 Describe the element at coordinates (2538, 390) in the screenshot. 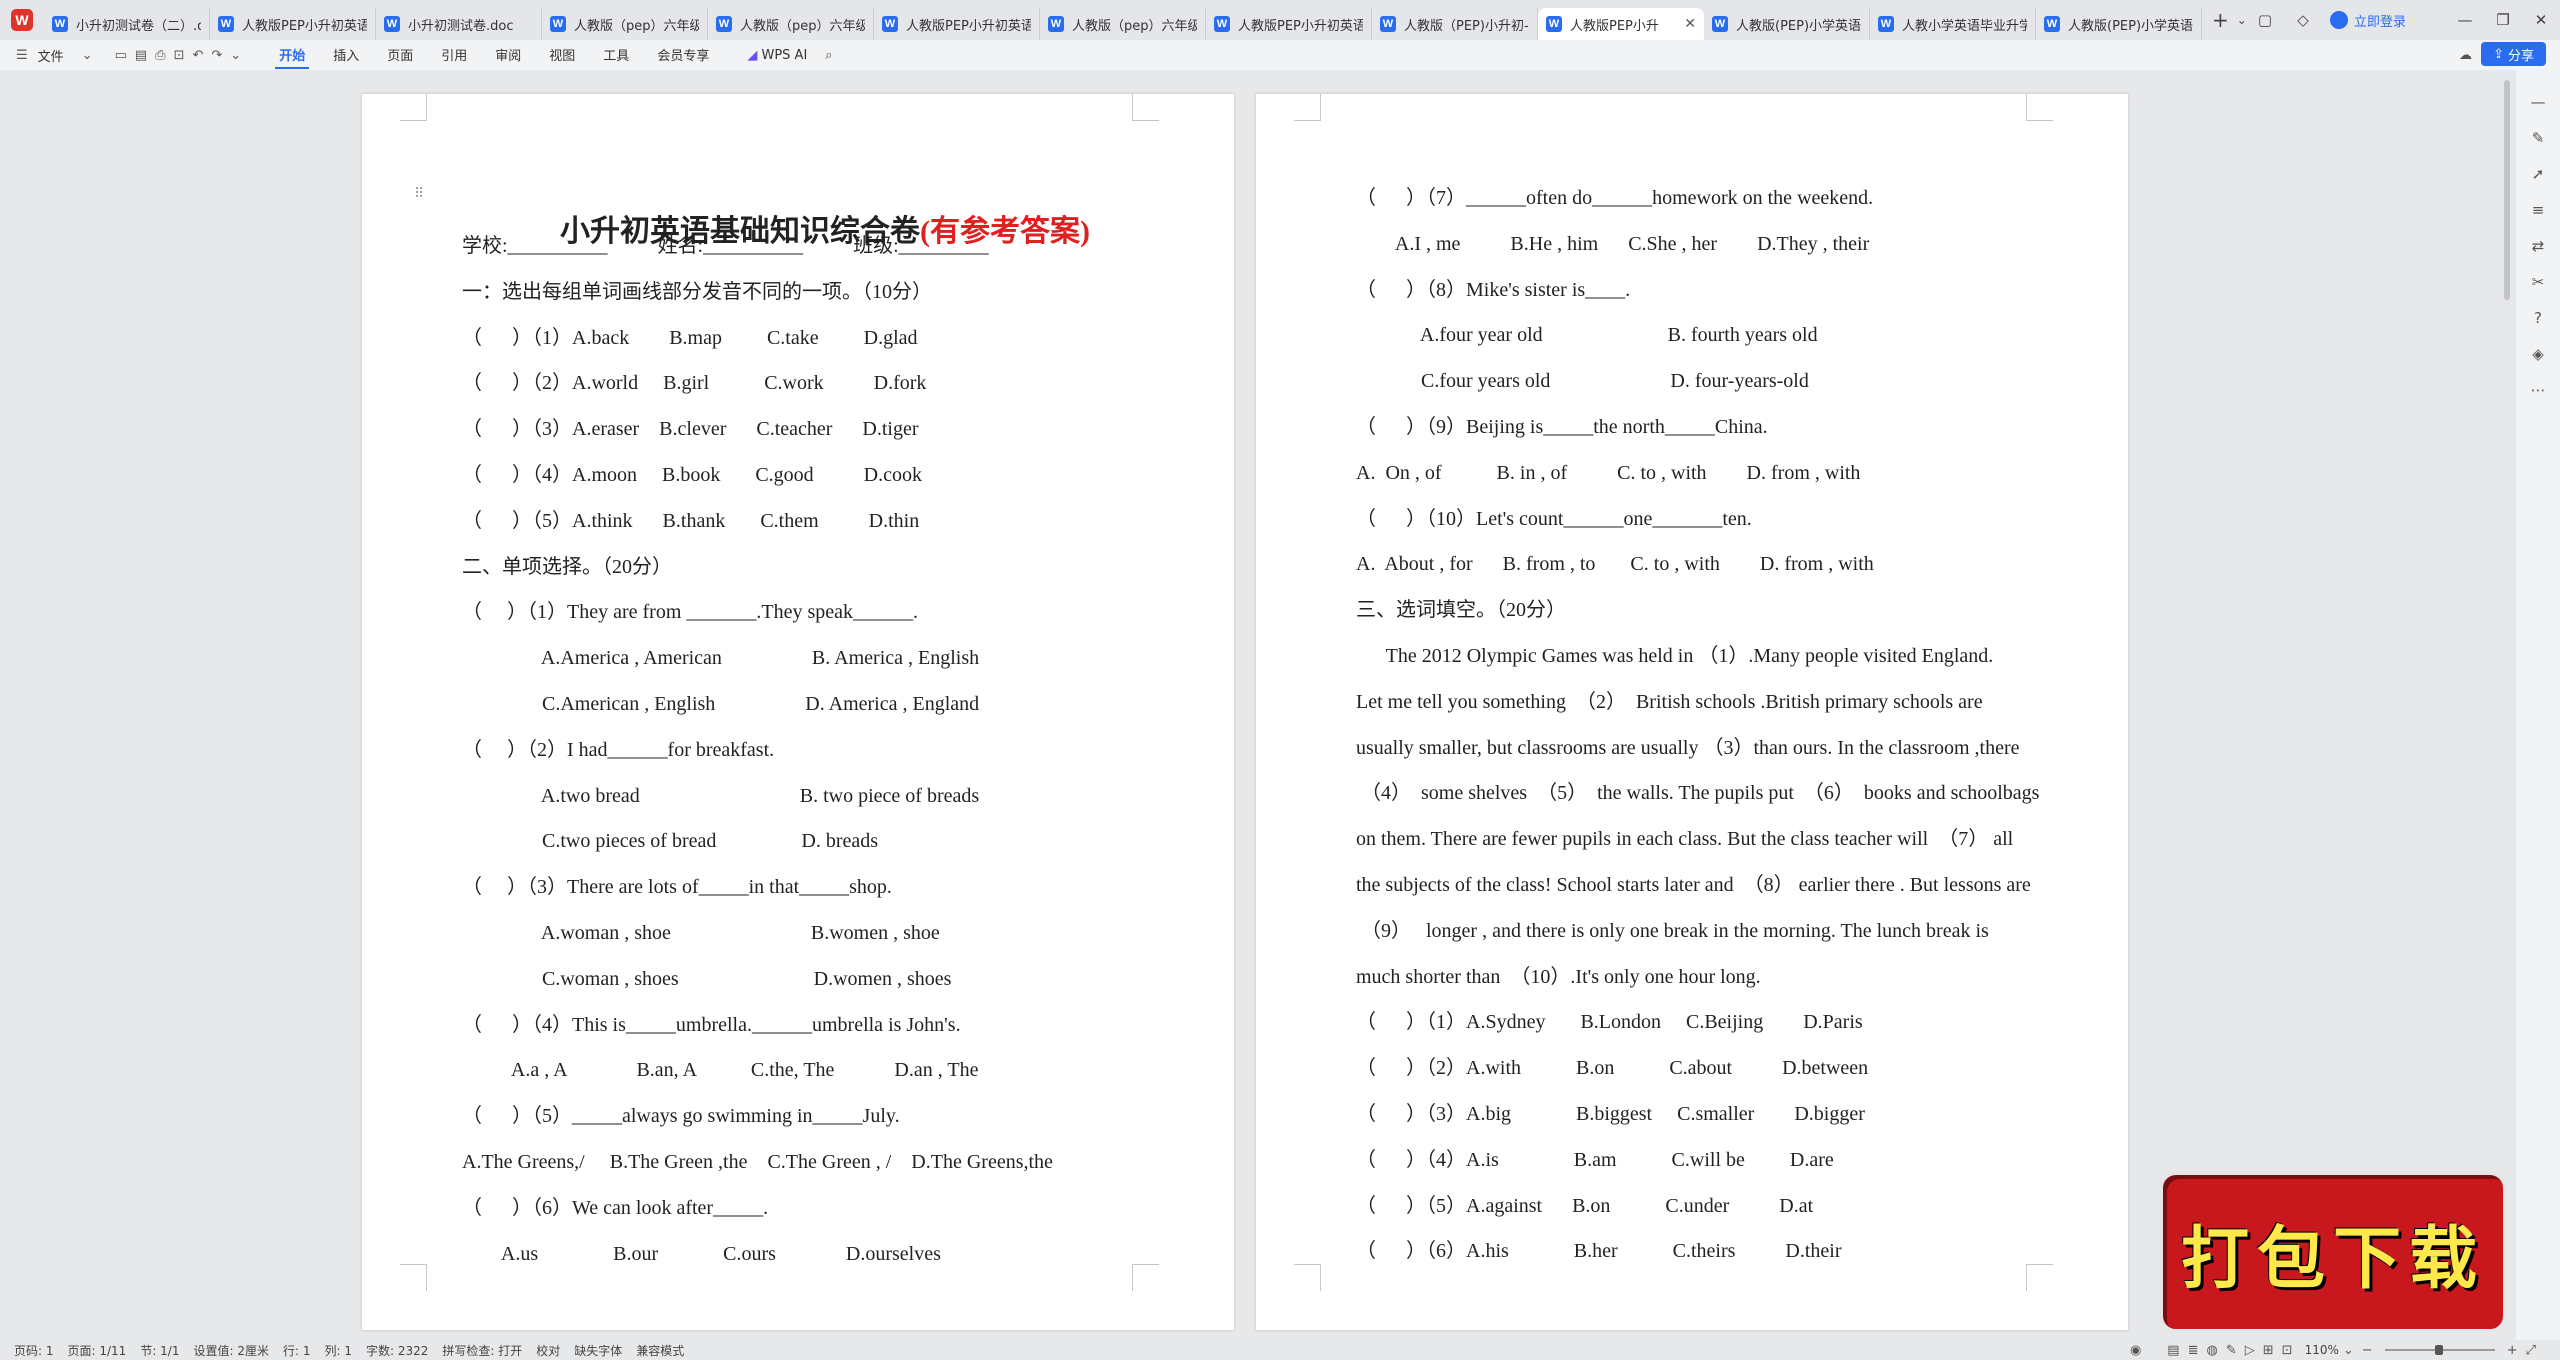

I see `more-icon: ⋯` at that location.